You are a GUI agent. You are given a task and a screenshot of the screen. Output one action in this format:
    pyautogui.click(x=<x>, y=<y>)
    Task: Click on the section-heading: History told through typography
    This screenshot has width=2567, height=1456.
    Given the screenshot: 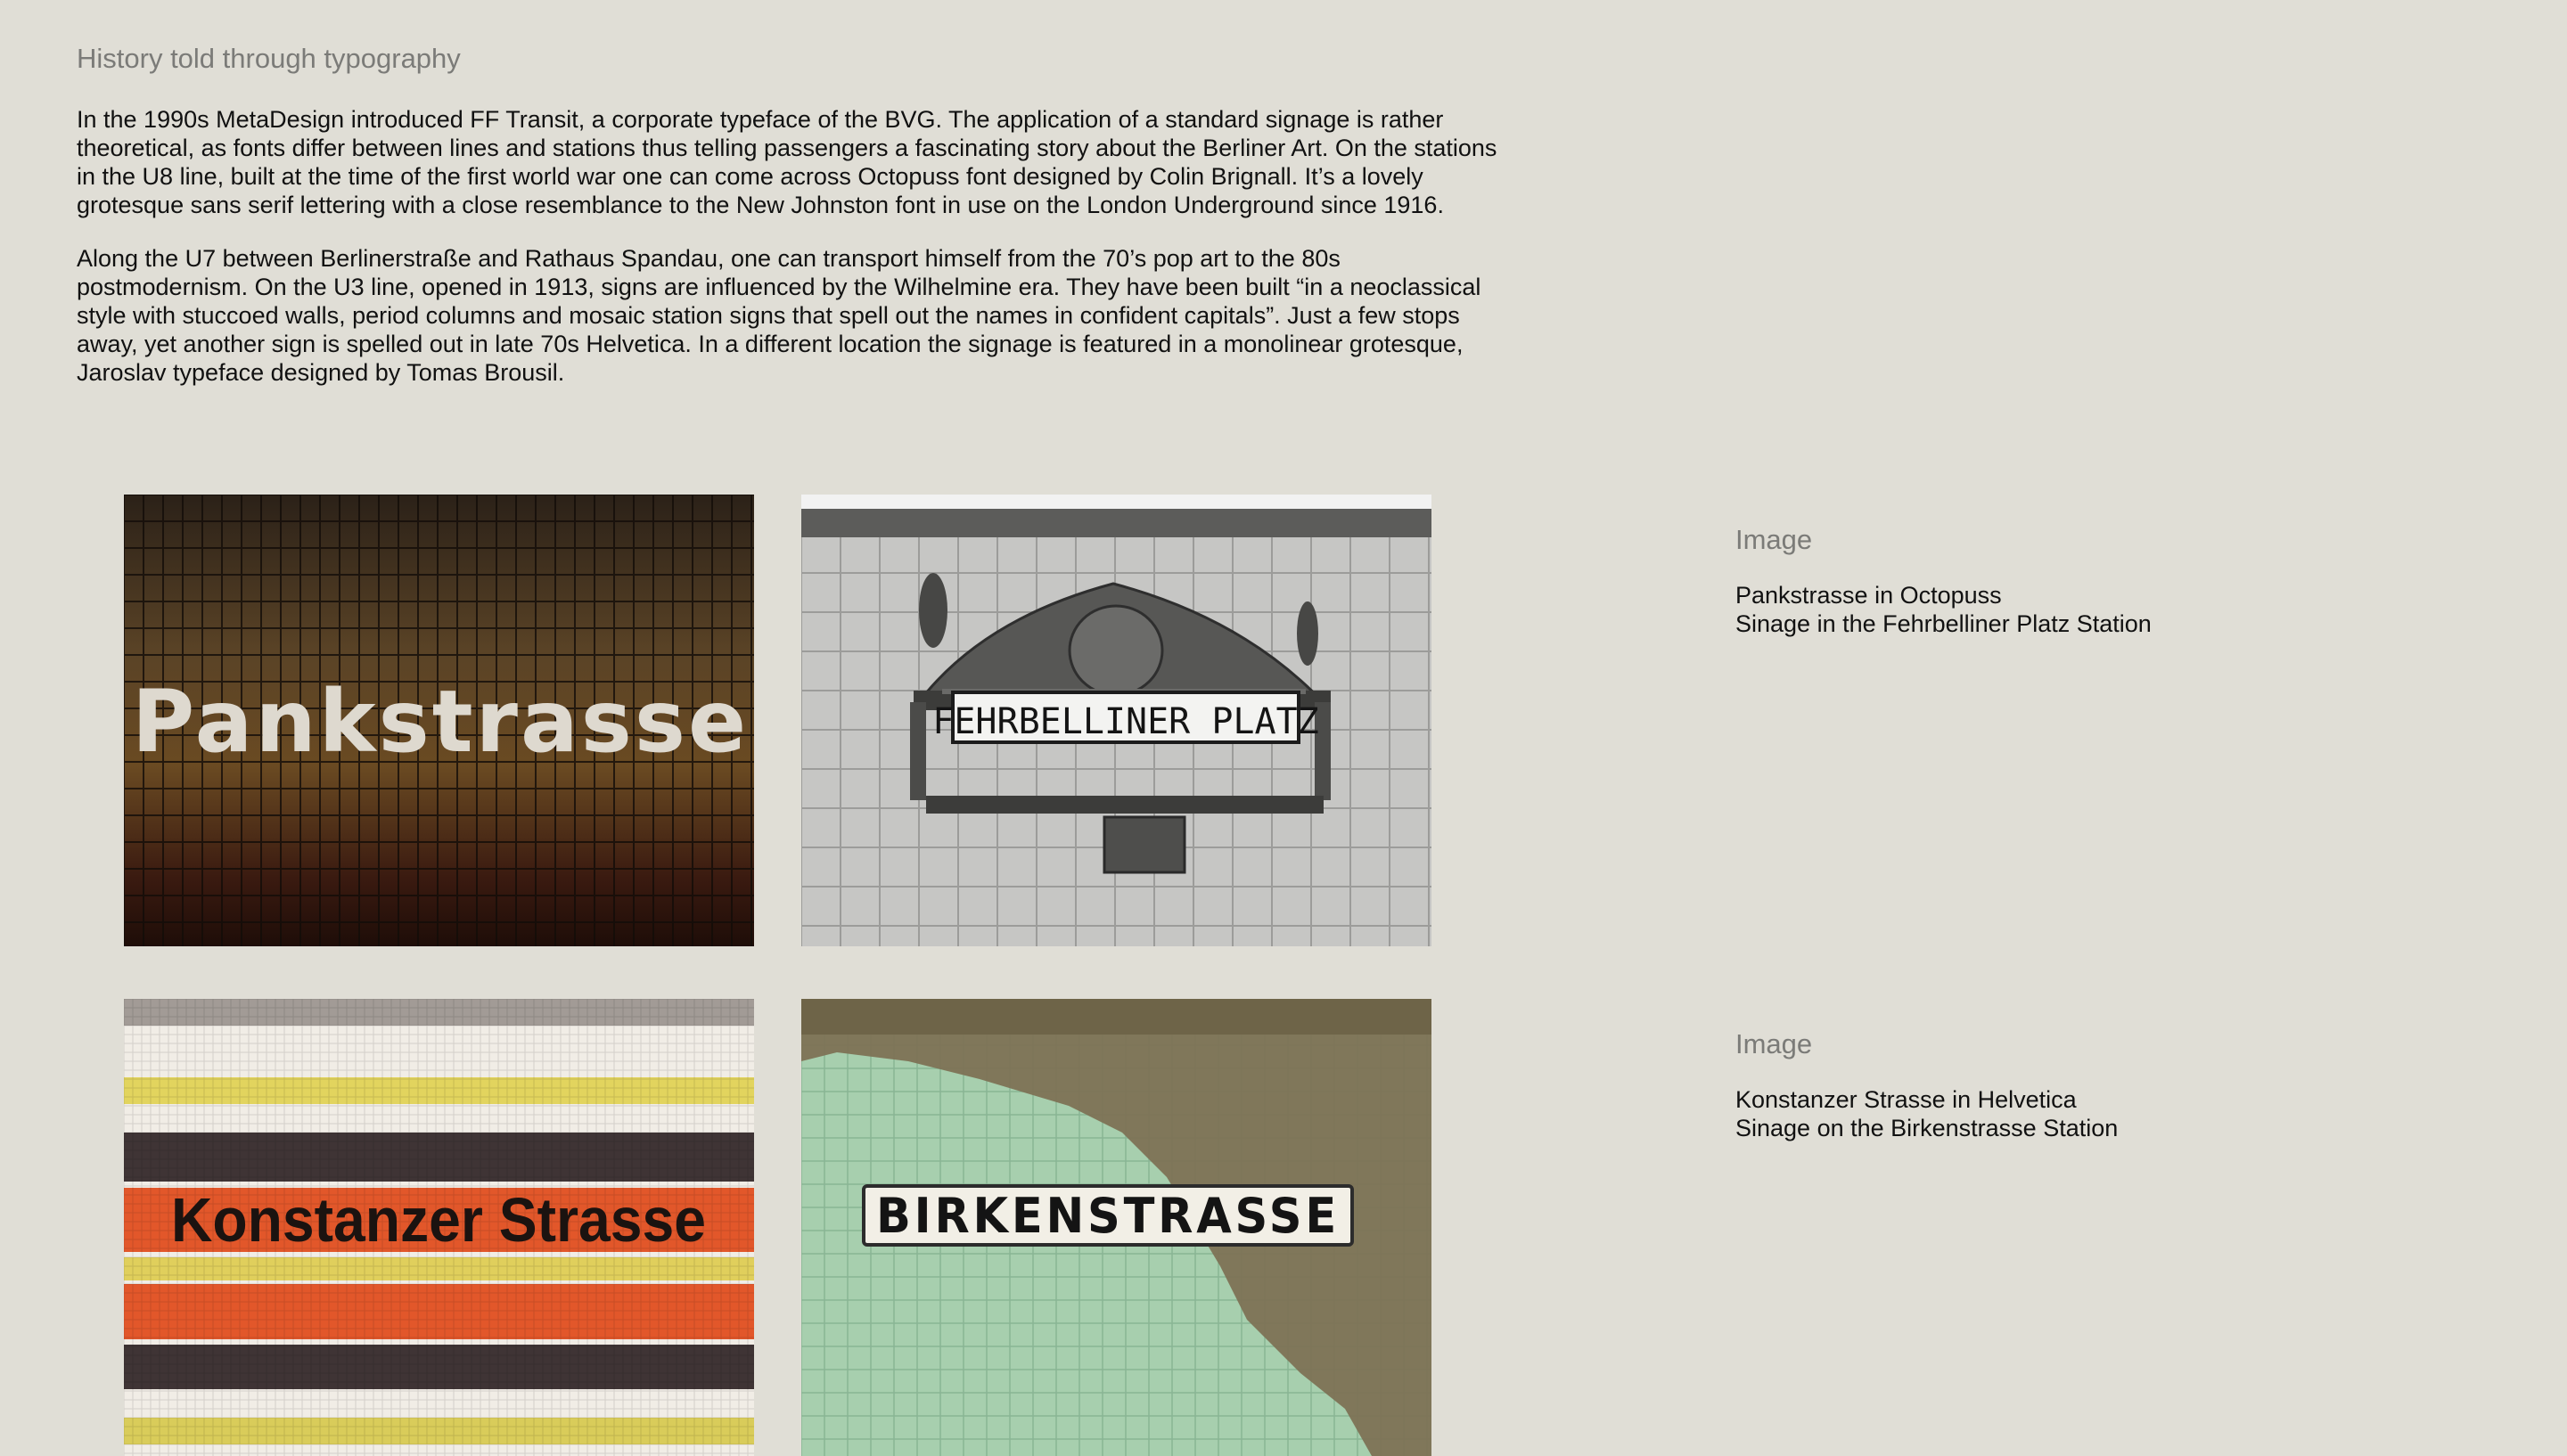 What is the action you would take?
    pyautogui.click(x=269, y=58)
    